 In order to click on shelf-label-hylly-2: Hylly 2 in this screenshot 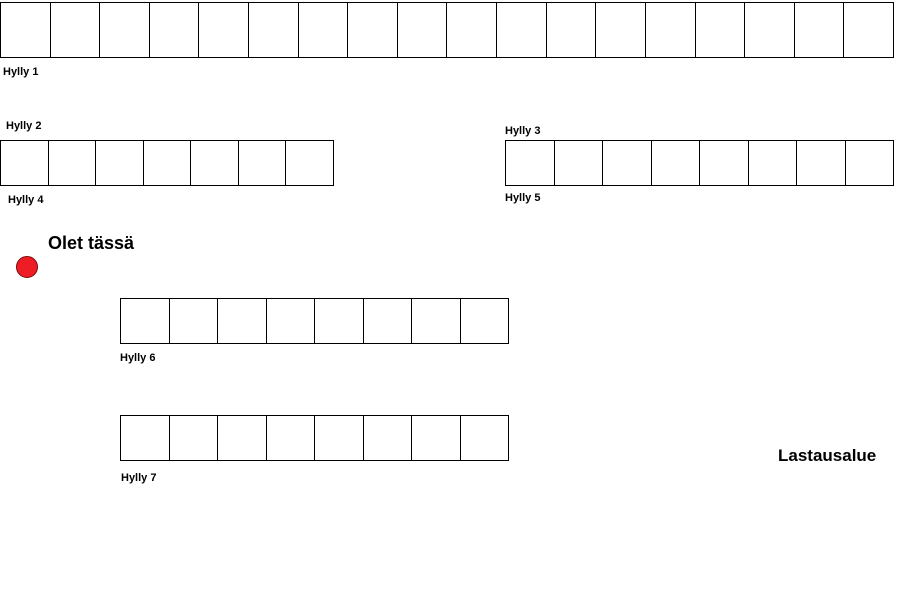, I will do `click(24, 126)`.